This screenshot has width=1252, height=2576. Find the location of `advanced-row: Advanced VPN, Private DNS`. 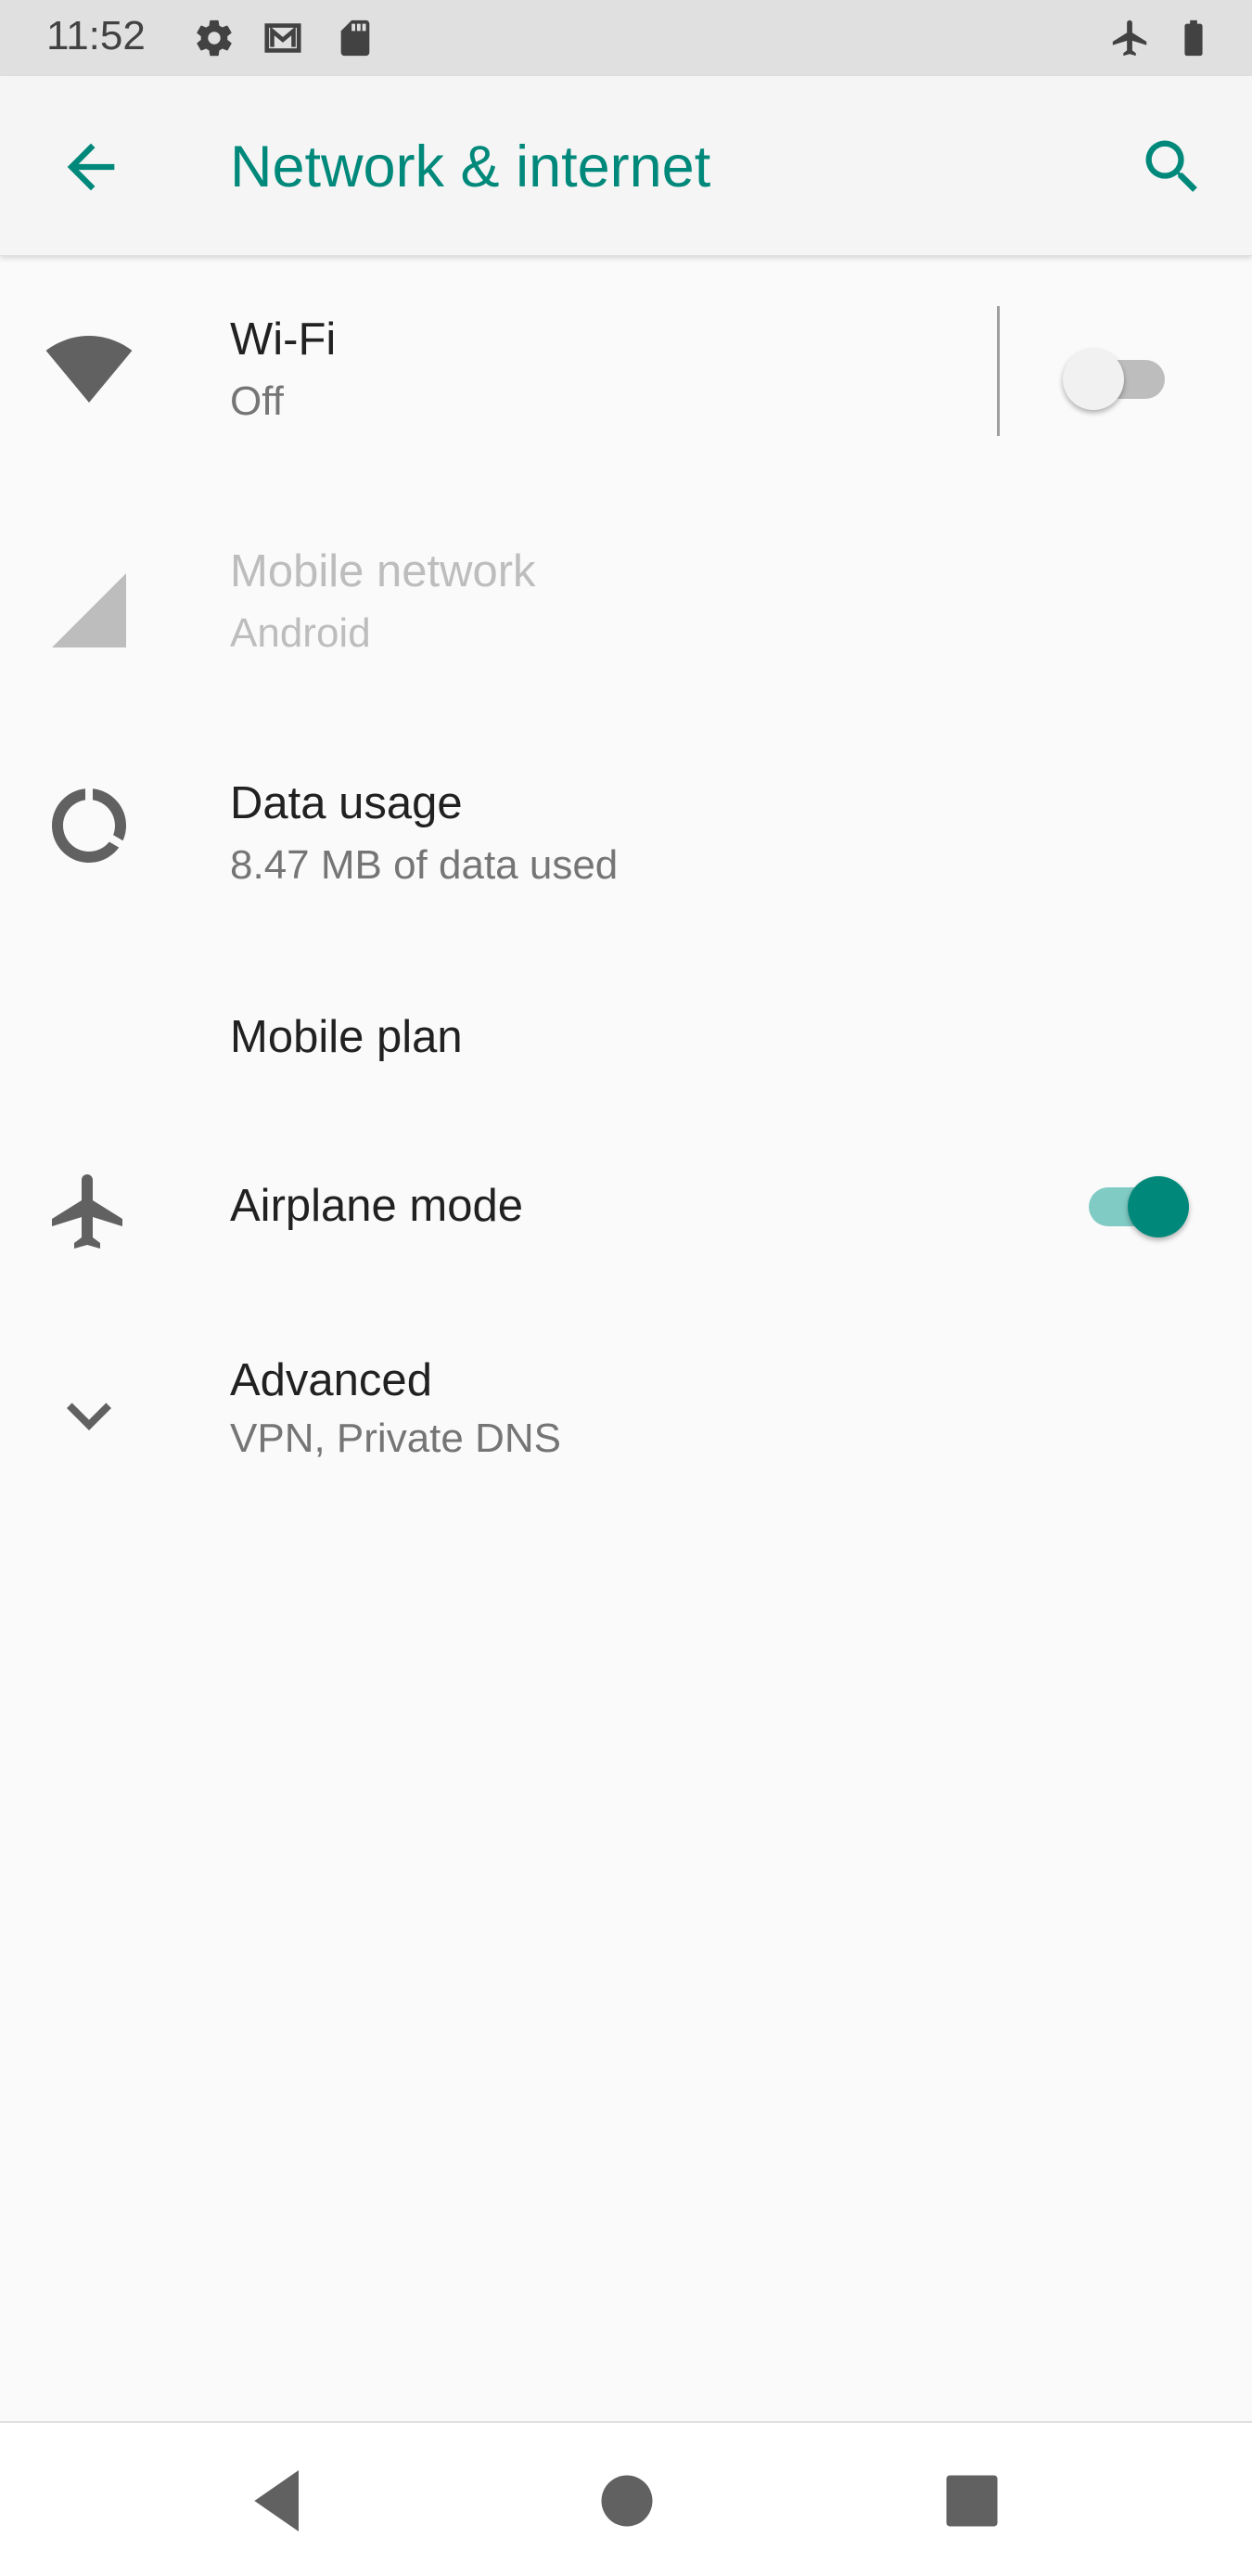

advanced-row: Advanced VPN, Private DNS is located at coordinates (626, 1419).